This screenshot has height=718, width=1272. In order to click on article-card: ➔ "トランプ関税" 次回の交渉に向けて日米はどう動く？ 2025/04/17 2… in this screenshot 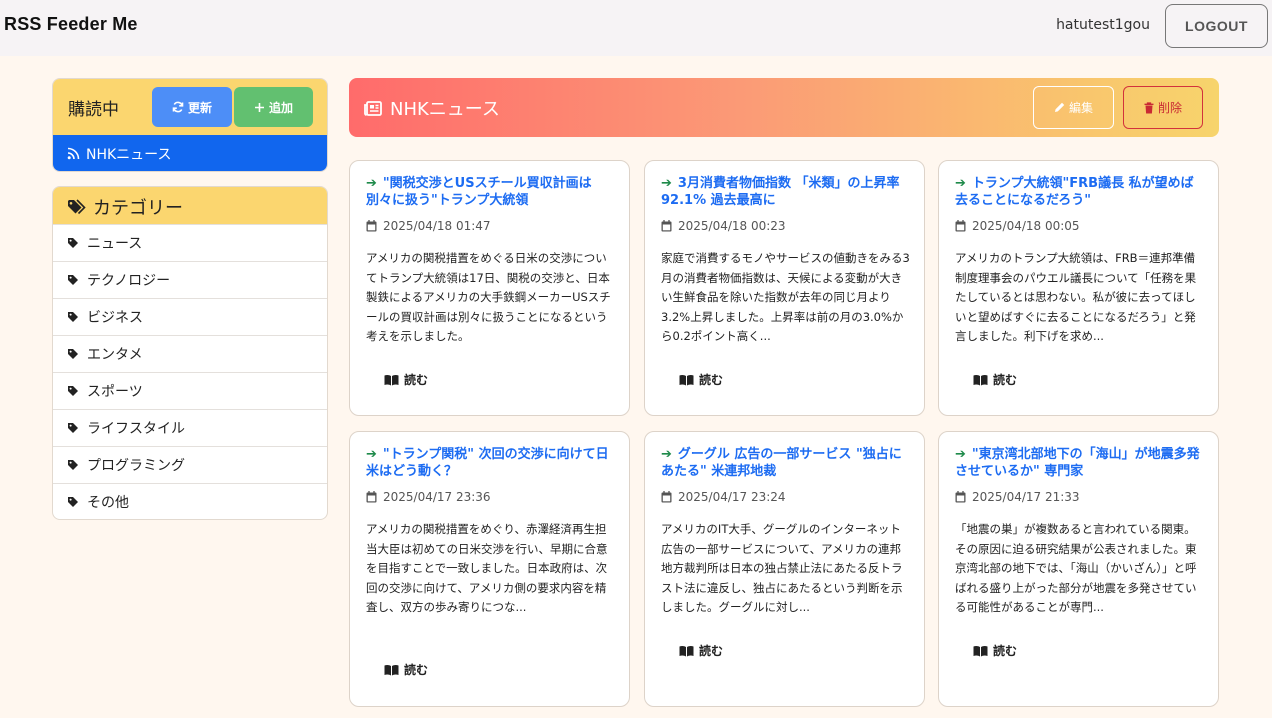, I will do `click(489, 569)`.